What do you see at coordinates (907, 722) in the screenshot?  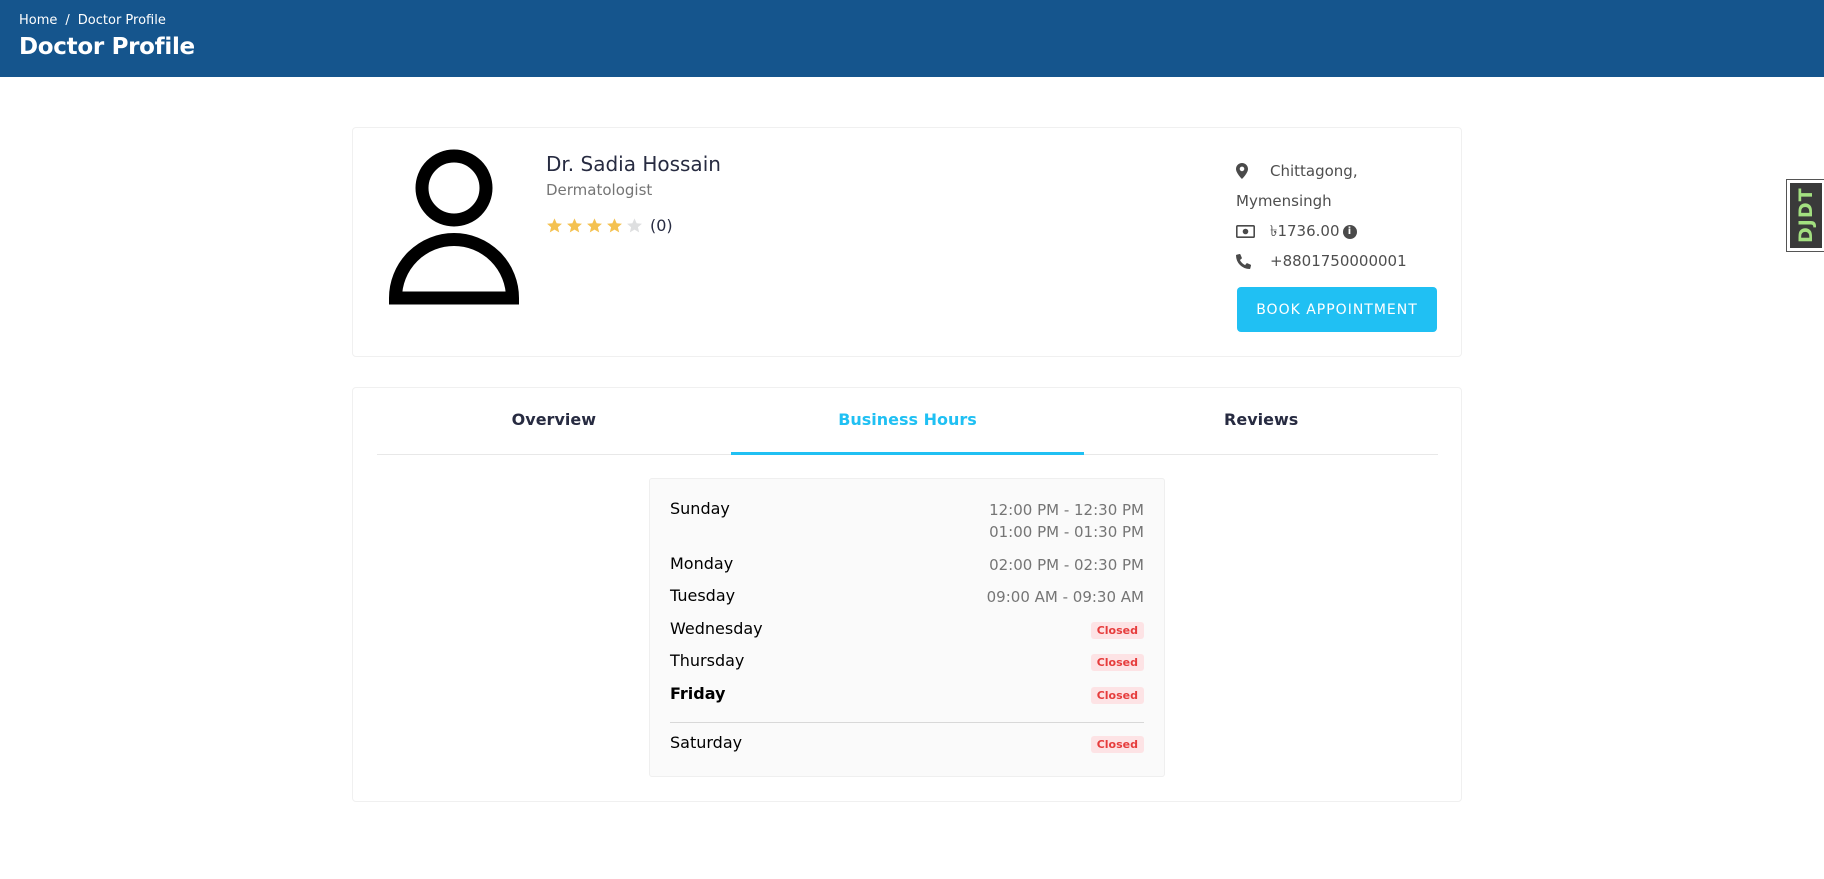 I see `divider` at bounding box center [907, 722].